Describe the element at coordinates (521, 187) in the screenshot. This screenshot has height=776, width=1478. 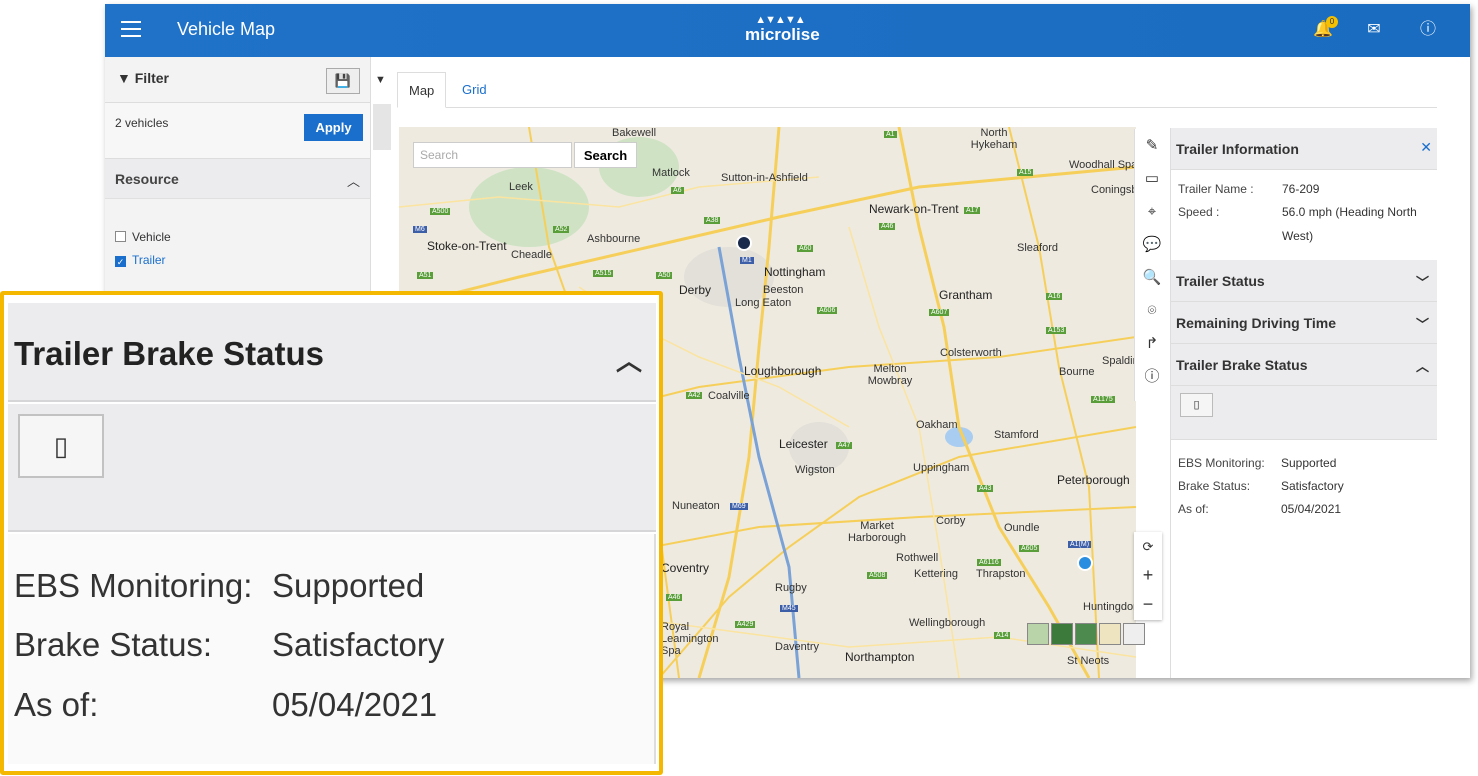
I see `map-label: Leek` at that location.